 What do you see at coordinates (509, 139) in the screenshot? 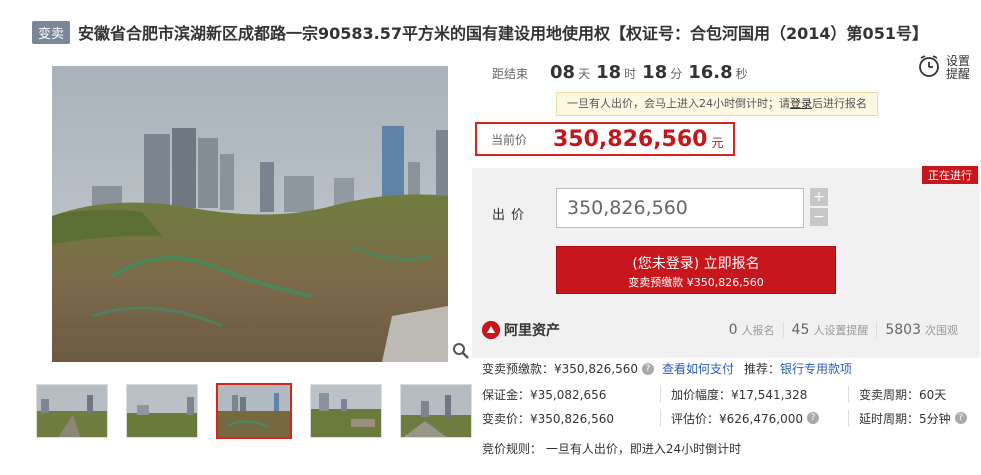
I see `price-label: 当前价` at bounding box center [509, 139].